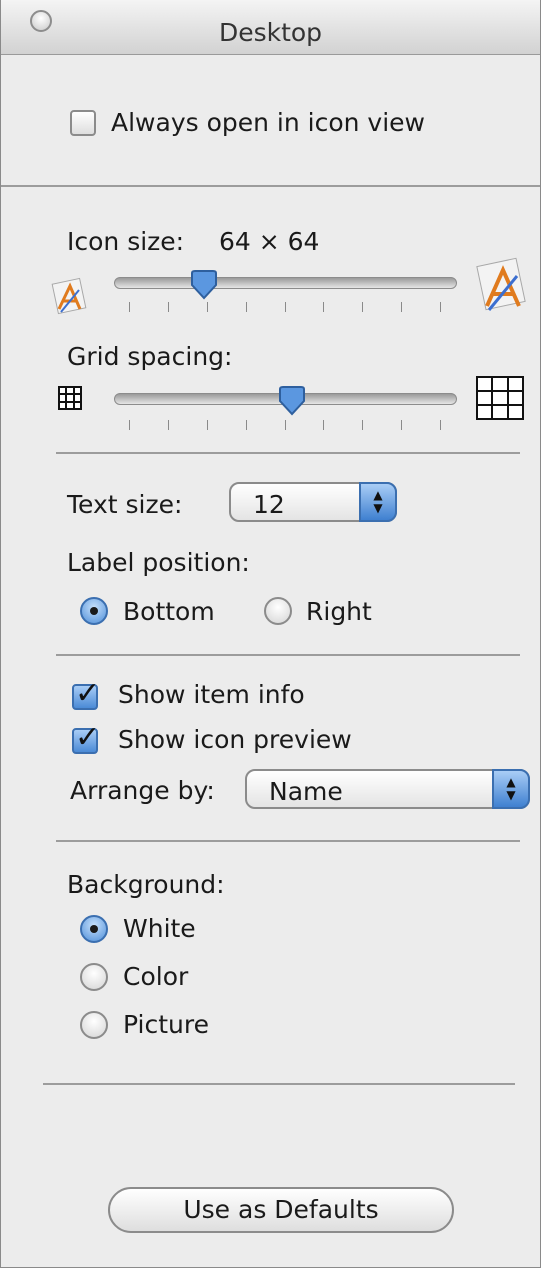 This screenshot has height=1269, width=541. What do you see at coordinates (285, 283) in the screenshot?
I see `icon-size-slider-track` at bounding box center [285, 283].